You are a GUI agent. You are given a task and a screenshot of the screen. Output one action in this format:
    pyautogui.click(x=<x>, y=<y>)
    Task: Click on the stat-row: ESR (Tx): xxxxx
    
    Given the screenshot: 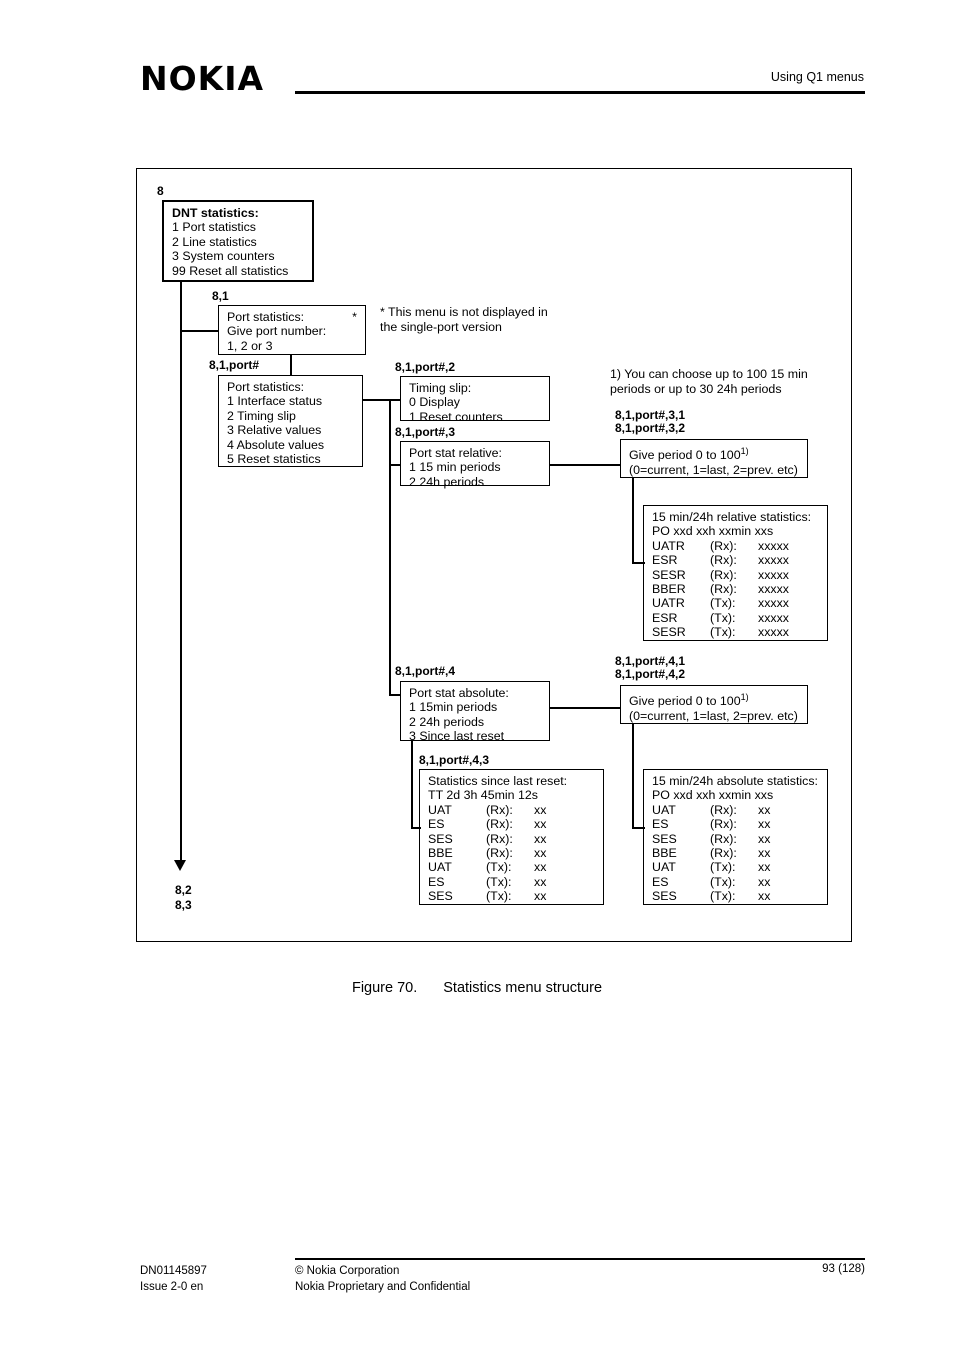 What is the action you would take?
    pyautogui.click(x=736, y=618)
    